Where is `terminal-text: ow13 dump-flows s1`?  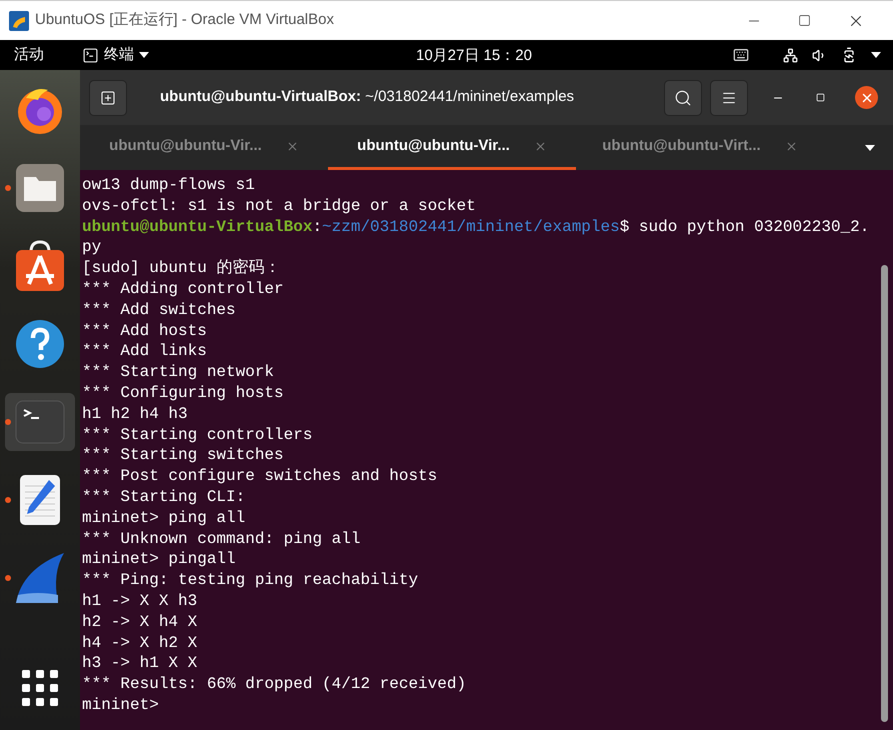 terminal-text: ow13 dump-flows s1 is located at coordinates (168, 185).